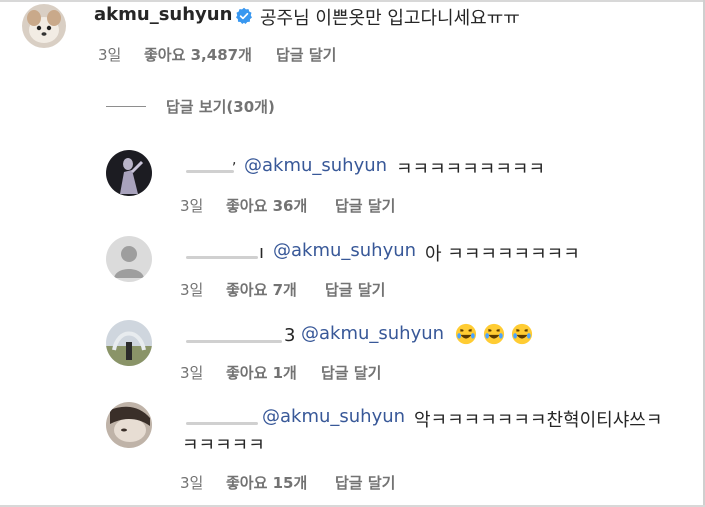  Describe the element at coordinates (126, 106) in the screenshot. I see `replies-divider` at that location.